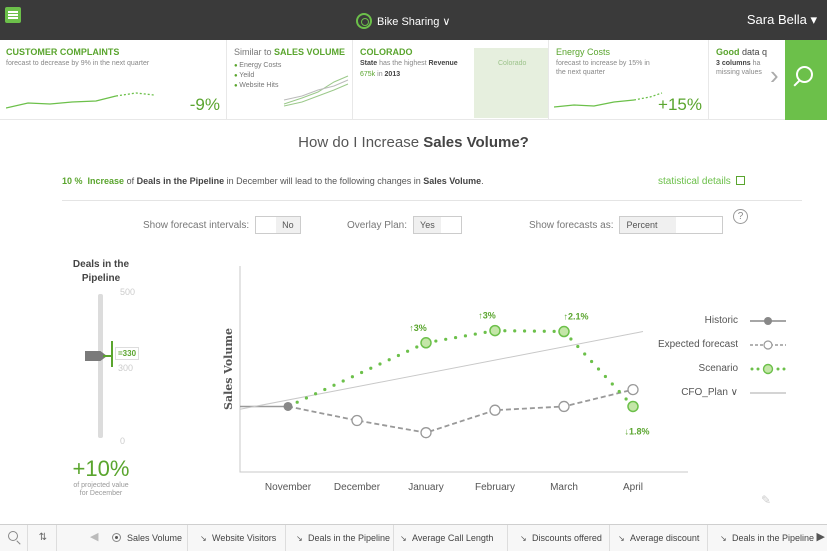  Describe the element at coordinates (763, 538) in the screenshot. I see `metric-tab-6: ↘ Deals in the Pipeline` at that location.